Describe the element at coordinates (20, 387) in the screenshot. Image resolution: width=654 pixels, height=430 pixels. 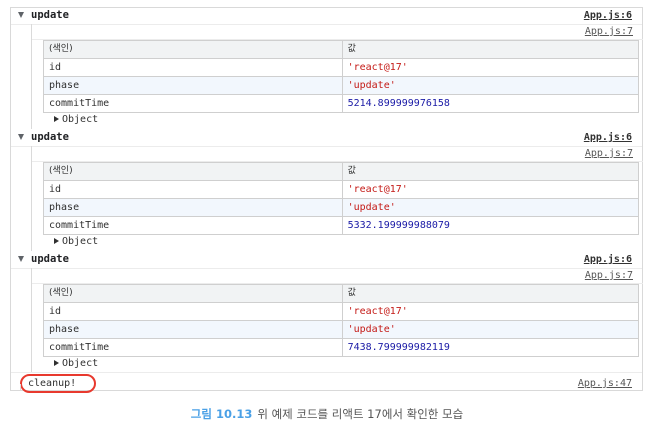
I see `group-indent-line` at that location.